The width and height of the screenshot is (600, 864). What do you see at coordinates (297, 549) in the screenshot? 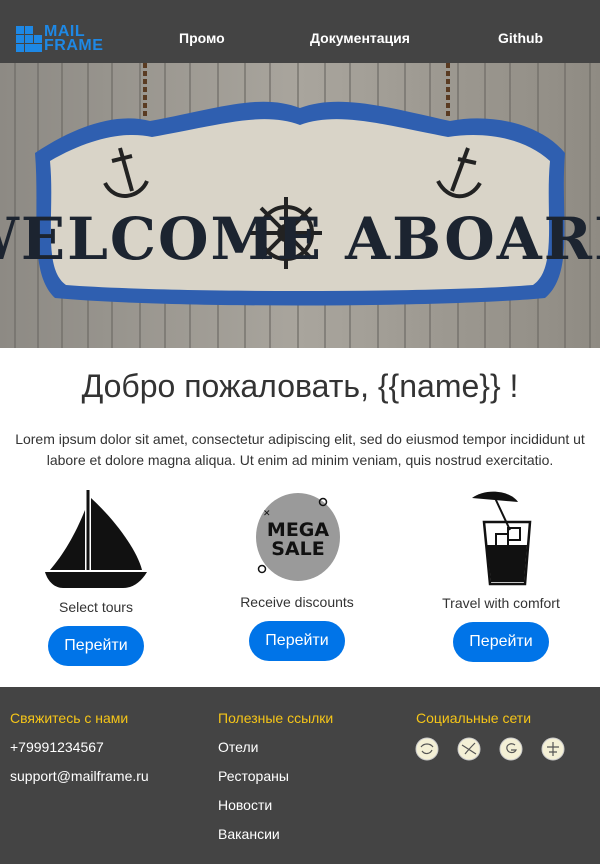
I see `mega-sale-line-2: SALE` at bounding box center [297, 549].